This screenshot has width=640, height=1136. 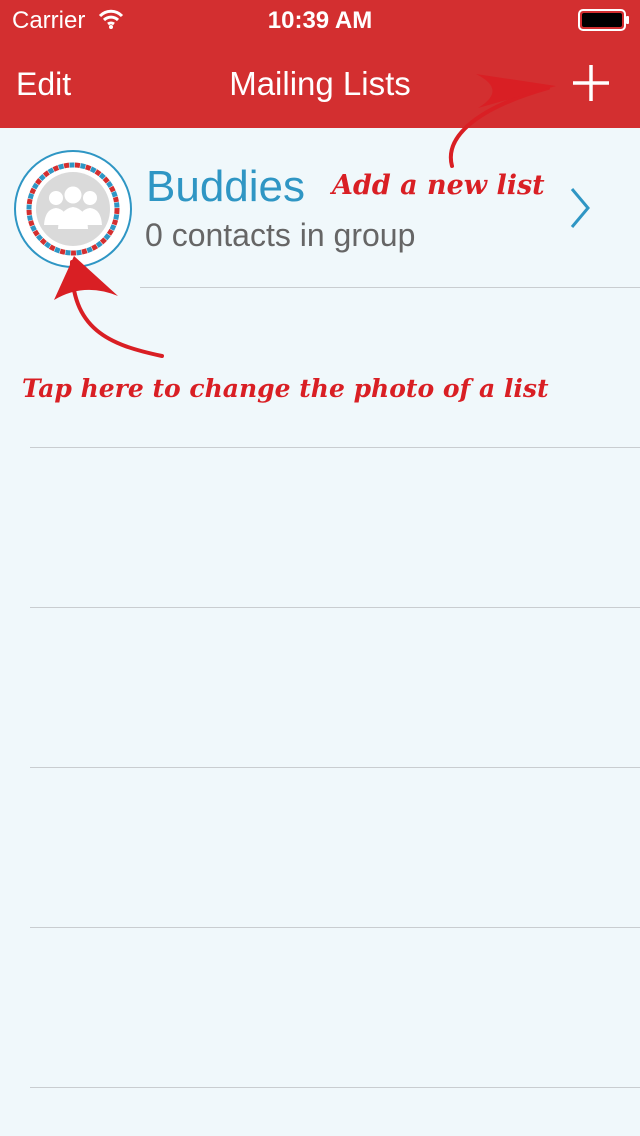 I want to click on list-title: Buddies, so click(x=226, y=186).